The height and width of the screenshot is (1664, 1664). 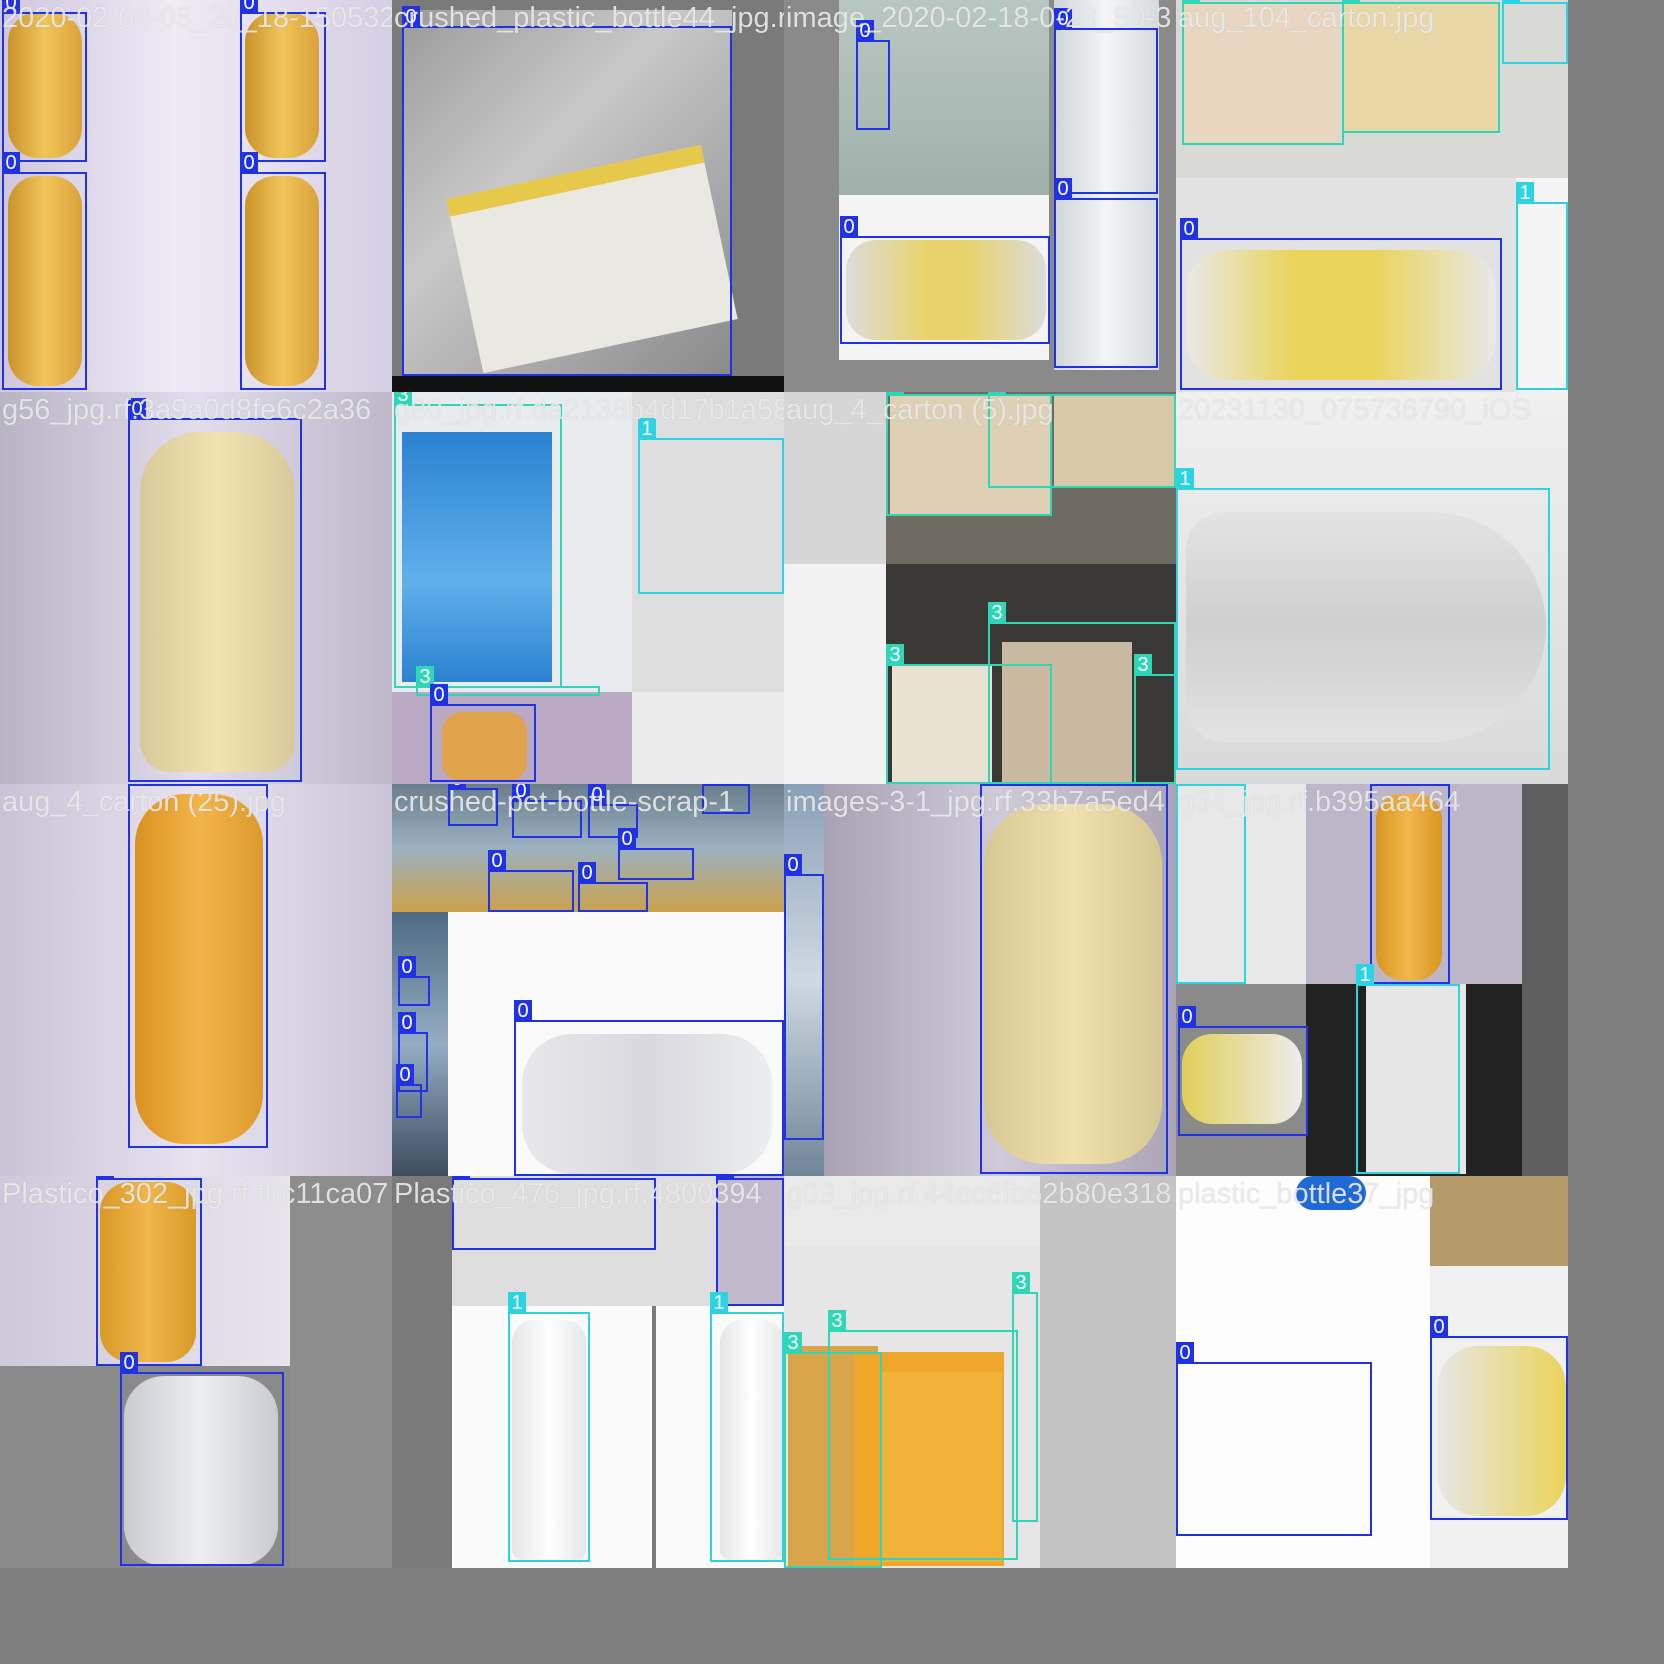 What do you see at coordinates (187, 410) in the screenshot?
I see `tile-title: g56_jpg.rf.3a9a0d8fe6c2a36` at bounding box center [187, 410].